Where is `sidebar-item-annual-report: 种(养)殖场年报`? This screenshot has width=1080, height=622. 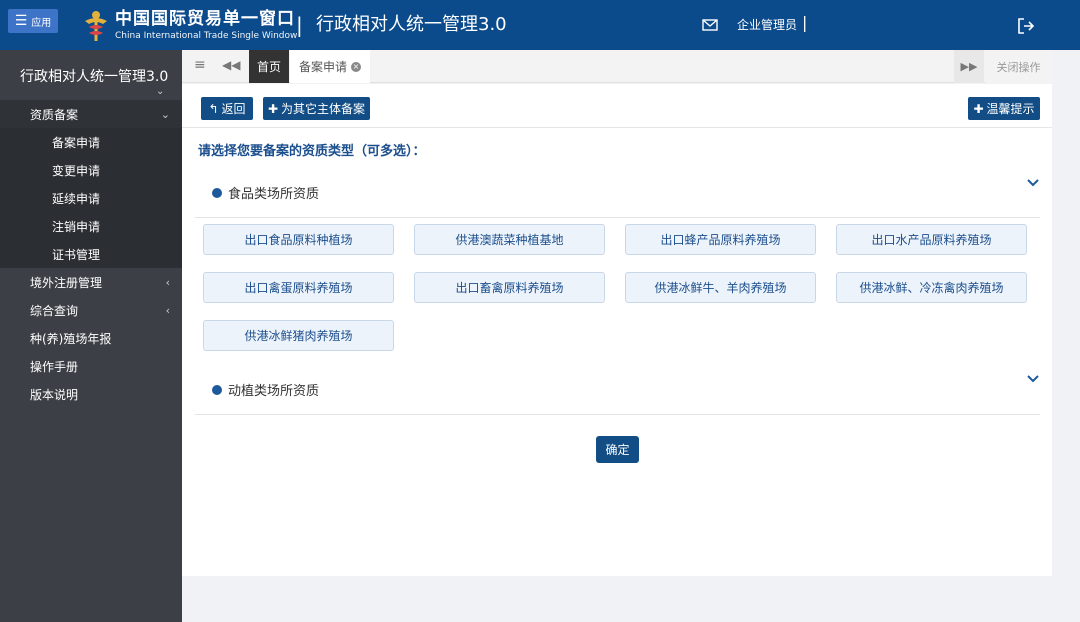
sidebar-item-annual-report: 种(养)殖场年报 is located at coordinates (91, 338).